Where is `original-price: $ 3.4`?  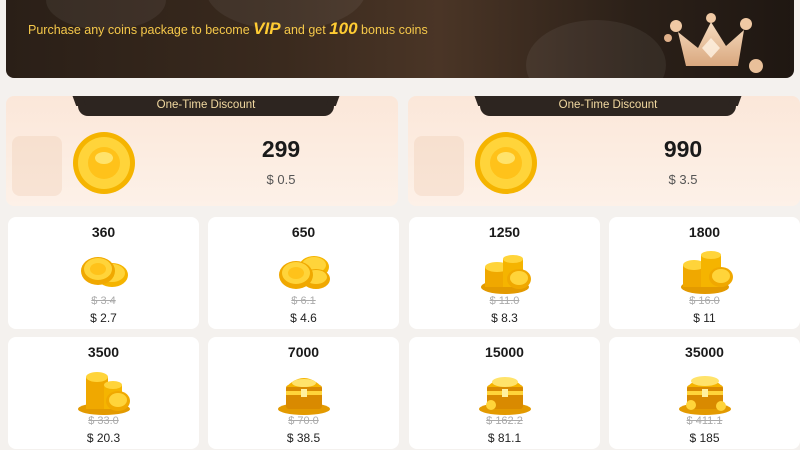 original-price: $ 3.4 is located at coordinates (103, 301).